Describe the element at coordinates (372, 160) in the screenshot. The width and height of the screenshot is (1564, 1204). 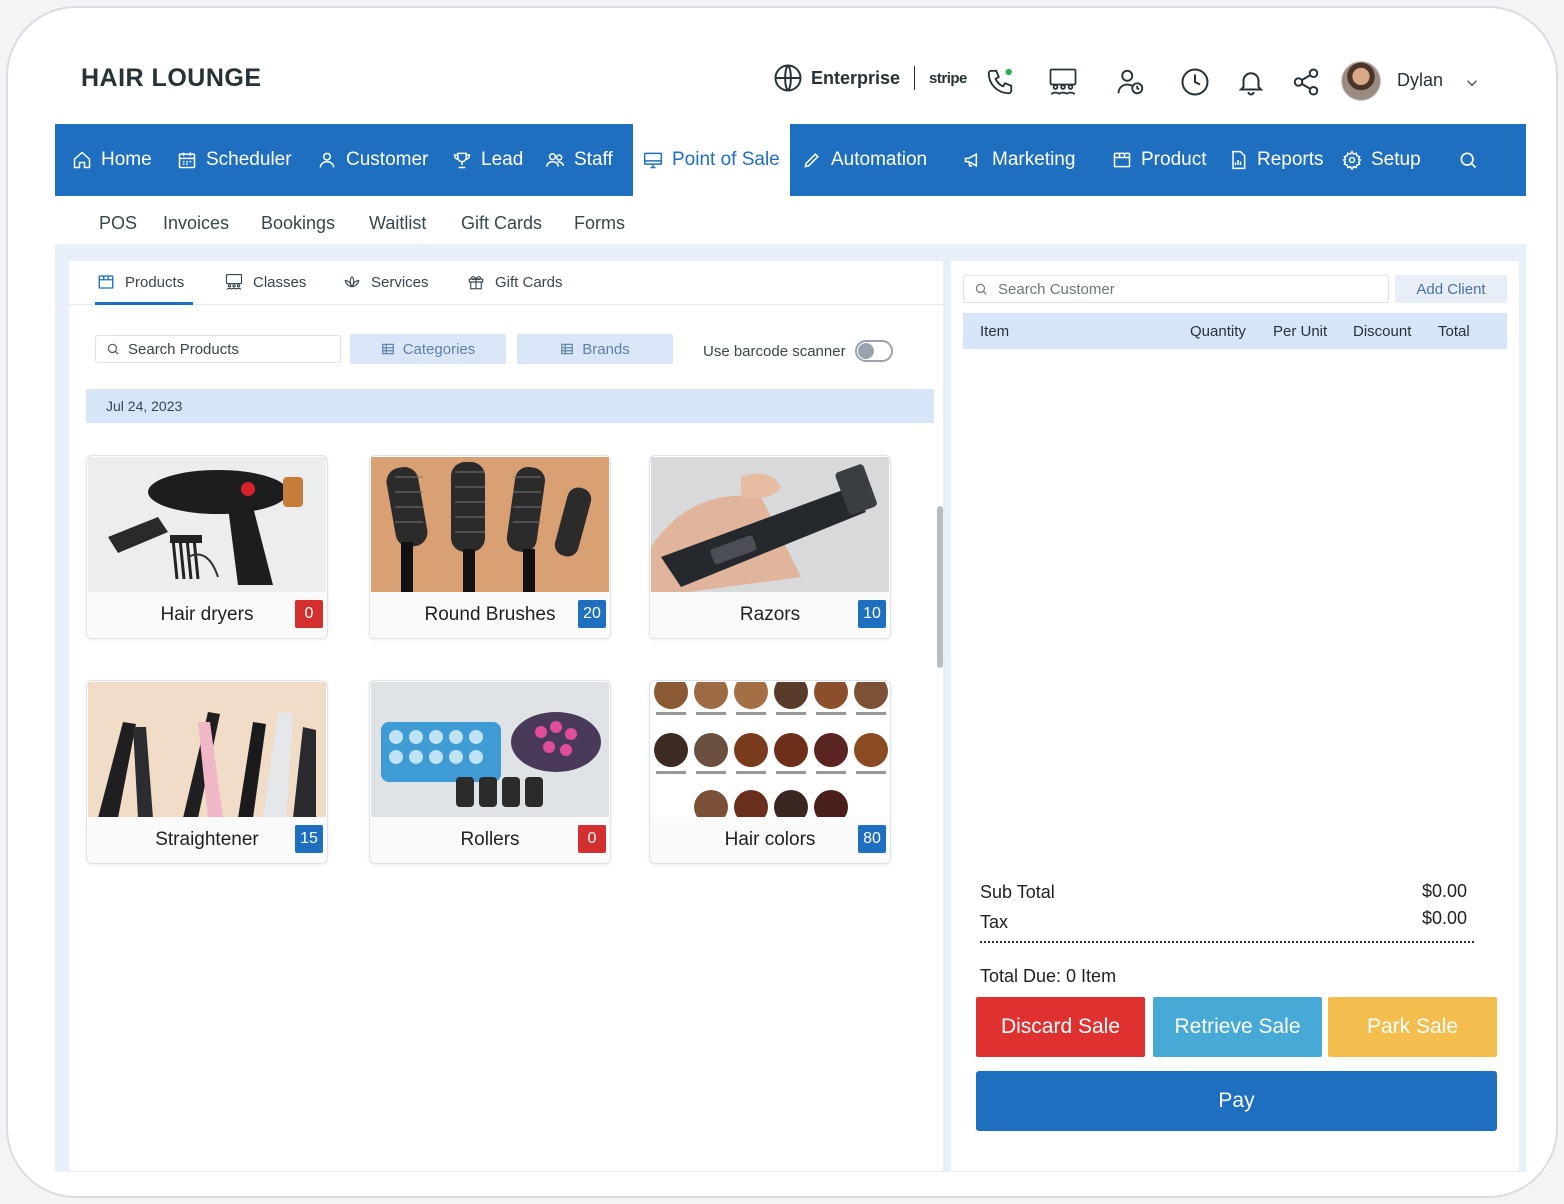
I see `nav-customer: Customer` at that location.